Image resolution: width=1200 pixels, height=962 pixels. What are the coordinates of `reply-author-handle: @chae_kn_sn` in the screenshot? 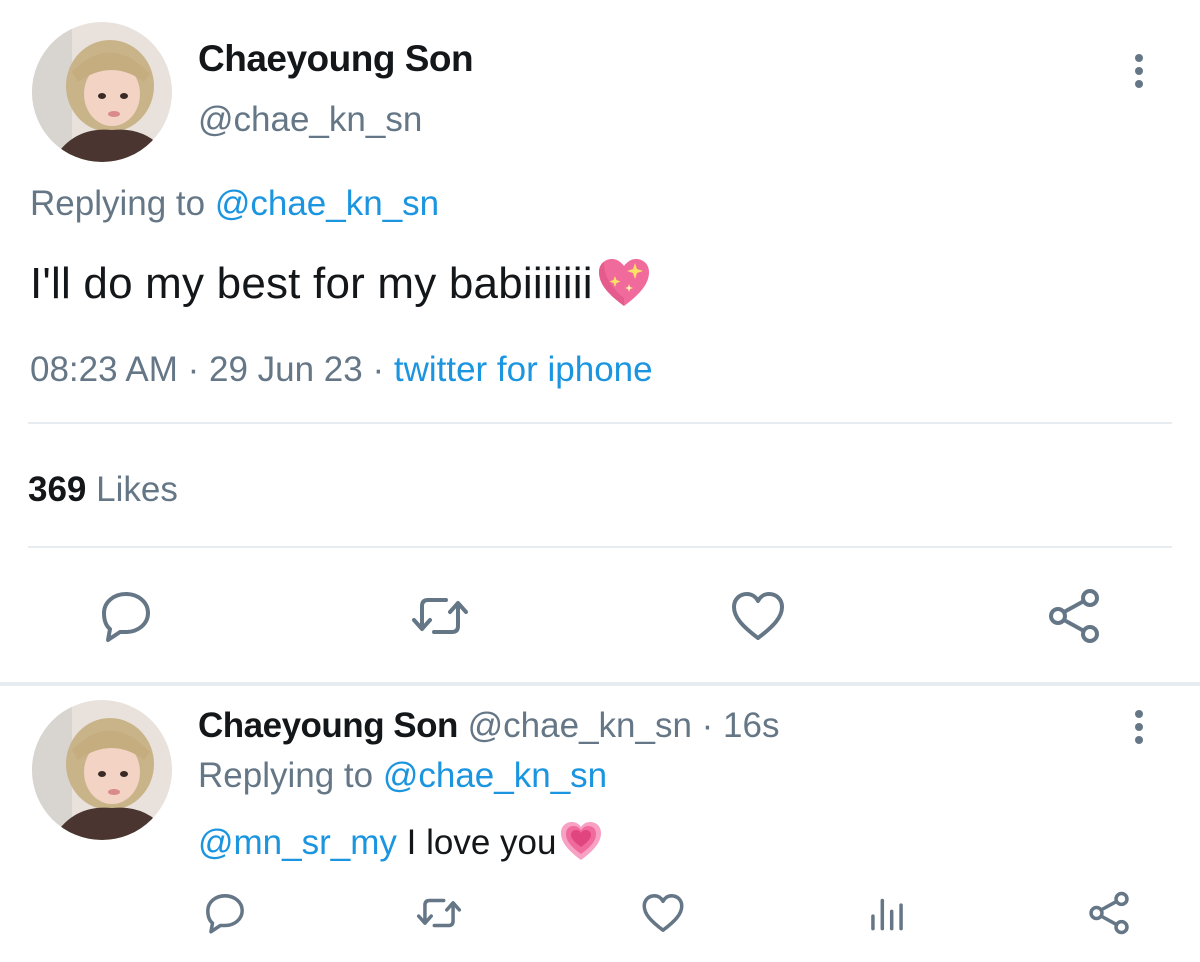 It's located at (580, 725).